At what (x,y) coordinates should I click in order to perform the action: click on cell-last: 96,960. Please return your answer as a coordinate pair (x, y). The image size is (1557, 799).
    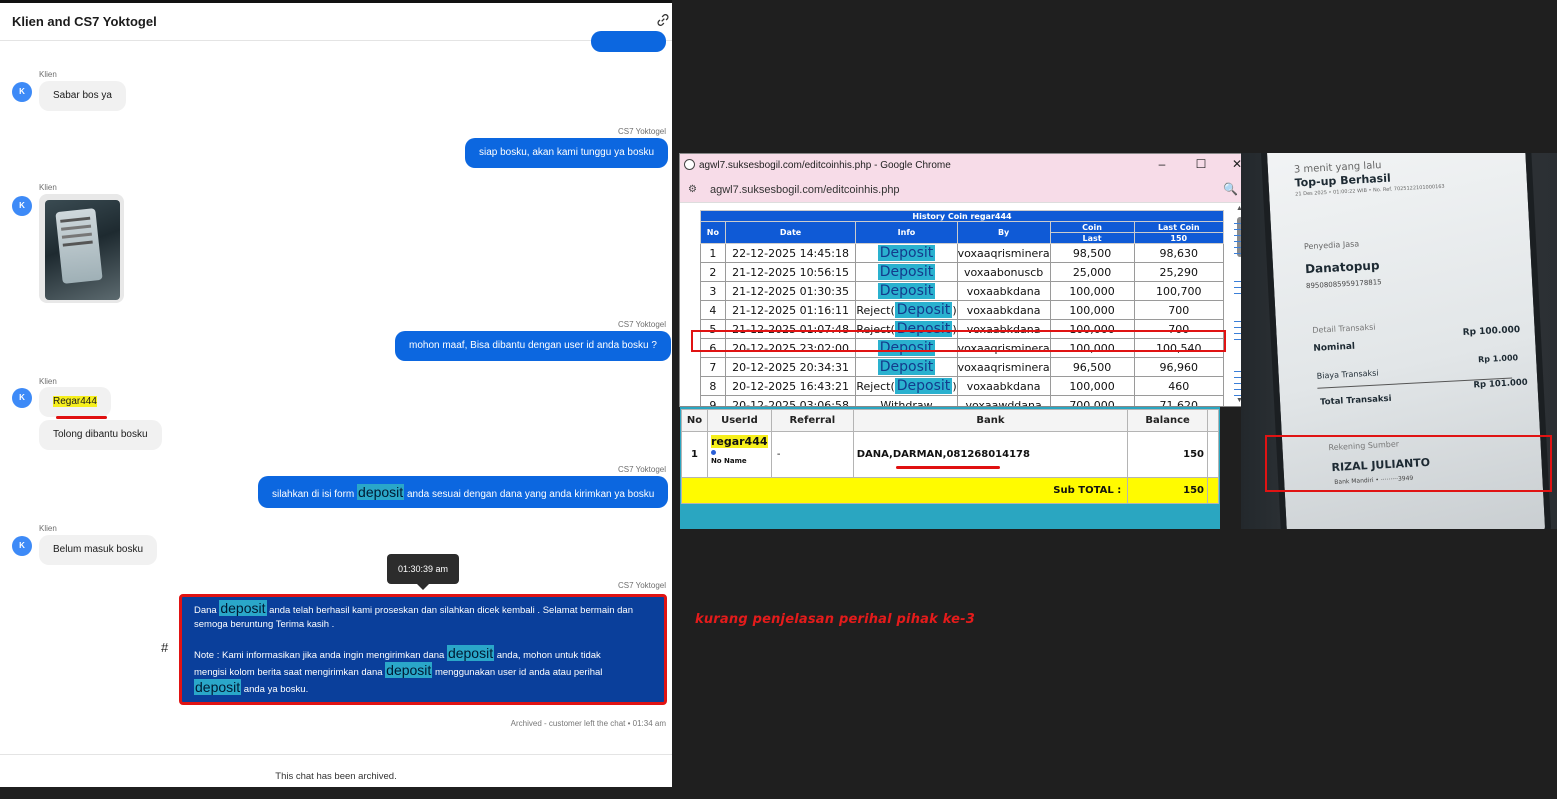
    Looking at the image, I should click on (1179, 367).